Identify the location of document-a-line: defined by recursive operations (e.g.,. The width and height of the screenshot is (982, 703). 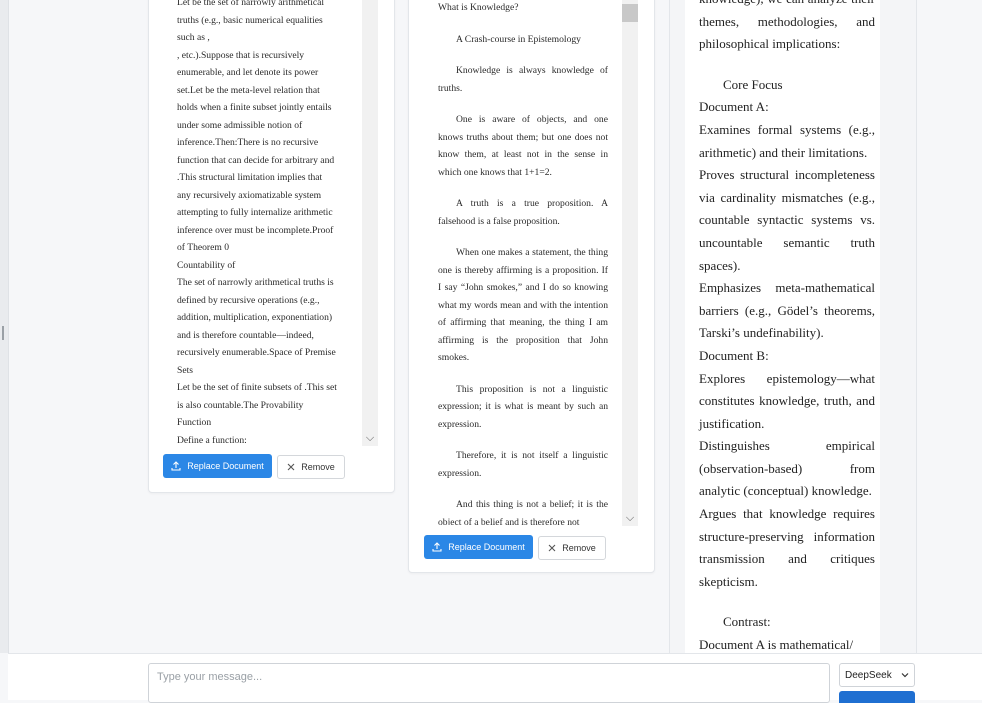
(248, 300).